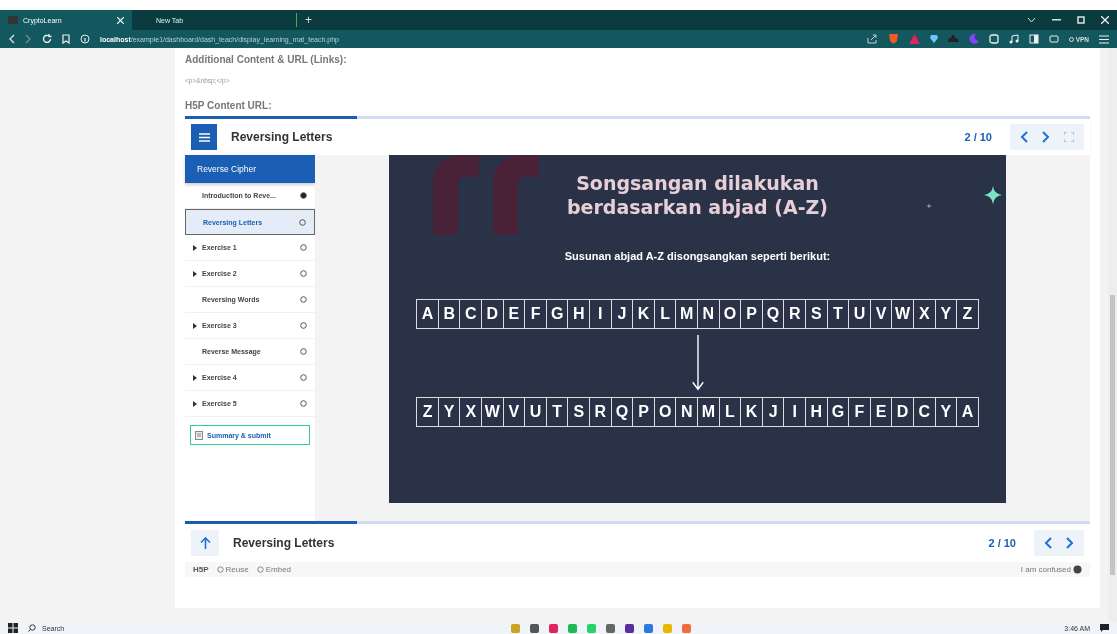  What do you see at coordinates (282, 137) in the screenshot?
I see `player-title: Reversing Letters` at bounding box center [282, 137].